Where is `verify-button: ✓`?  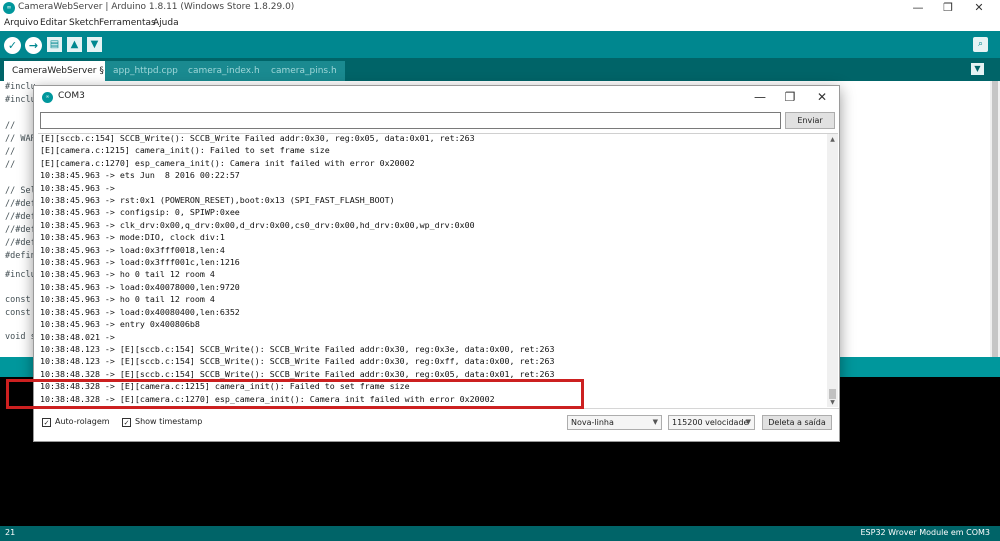 verify-button: ✓ is located at coordinates (12, 45).